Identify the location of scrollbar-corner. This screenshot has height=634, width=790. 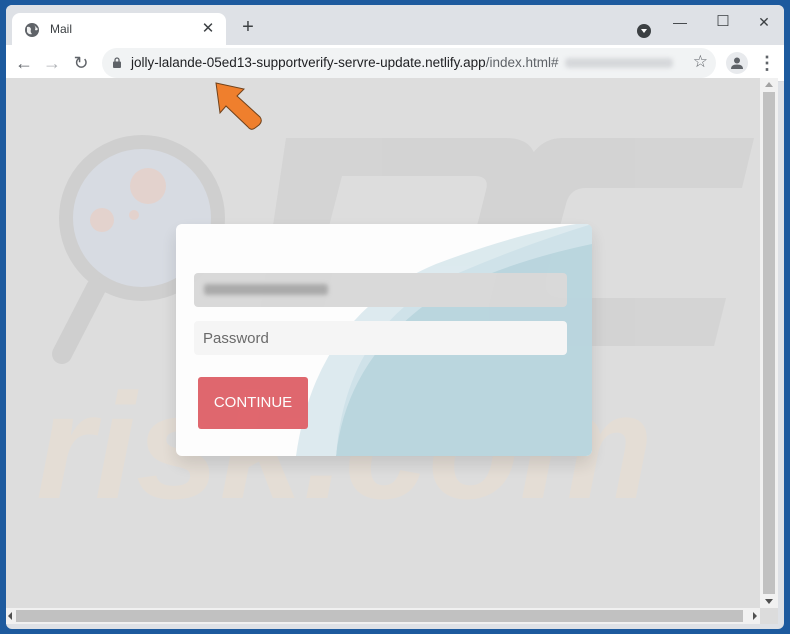
(769, 616).